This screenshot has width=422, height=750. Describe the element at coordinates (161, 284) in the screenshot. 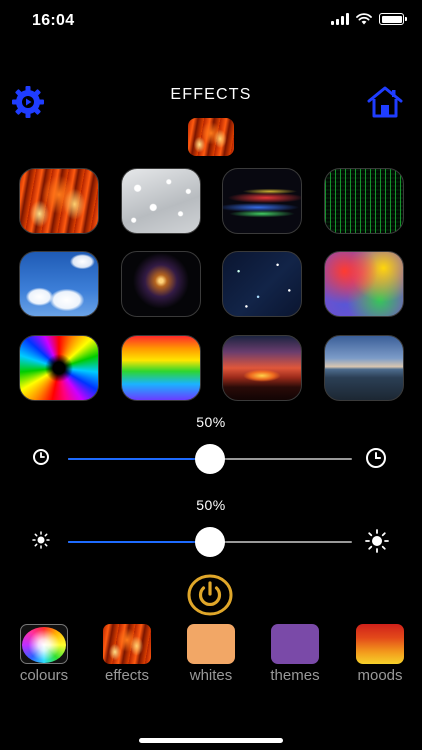

I see `effect-tile-firework` at that location.